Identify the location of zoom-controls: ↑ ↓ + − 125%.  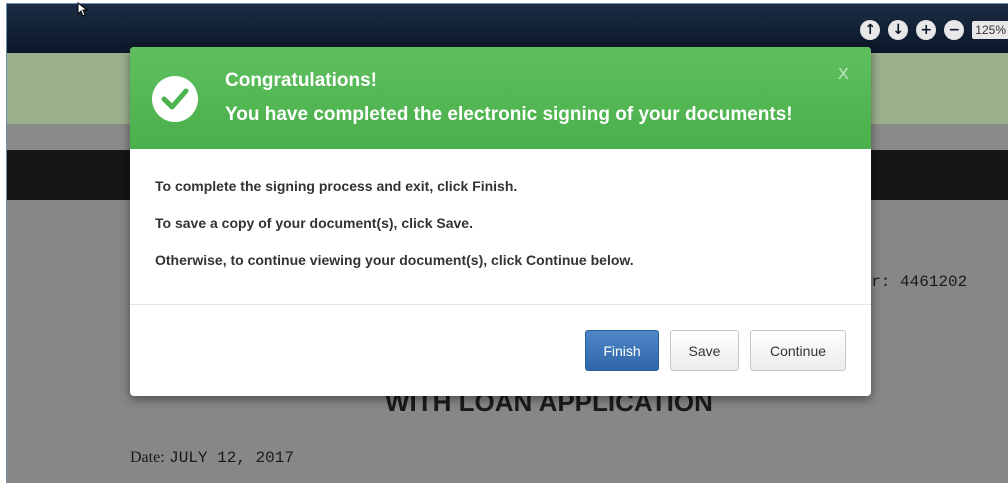
(934, 30).